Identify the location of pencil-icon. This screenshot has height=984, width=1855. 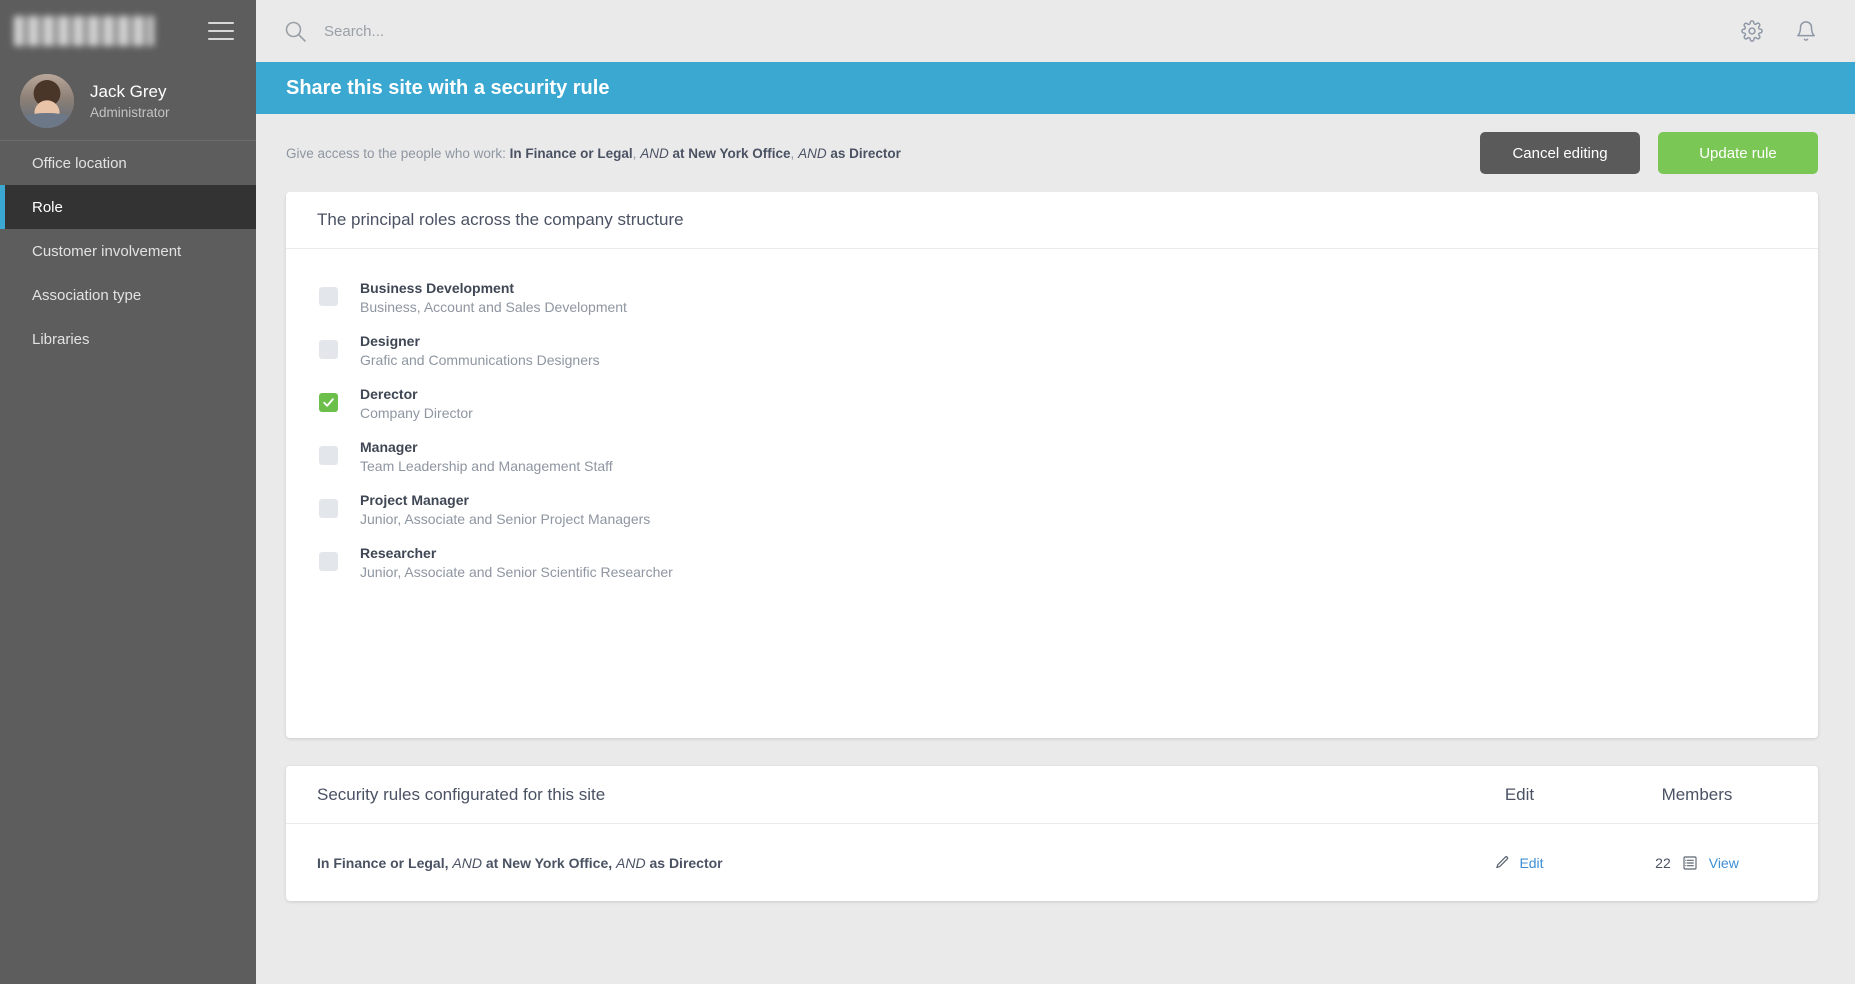
(1502, 862).